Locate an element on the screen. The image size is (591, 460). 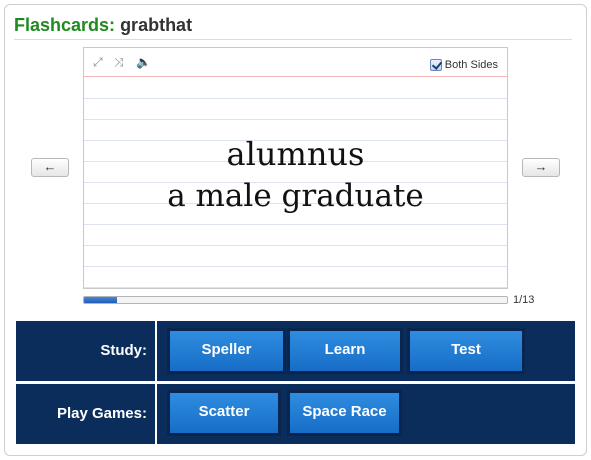
progress-bar is located at coordinates (295, 300).